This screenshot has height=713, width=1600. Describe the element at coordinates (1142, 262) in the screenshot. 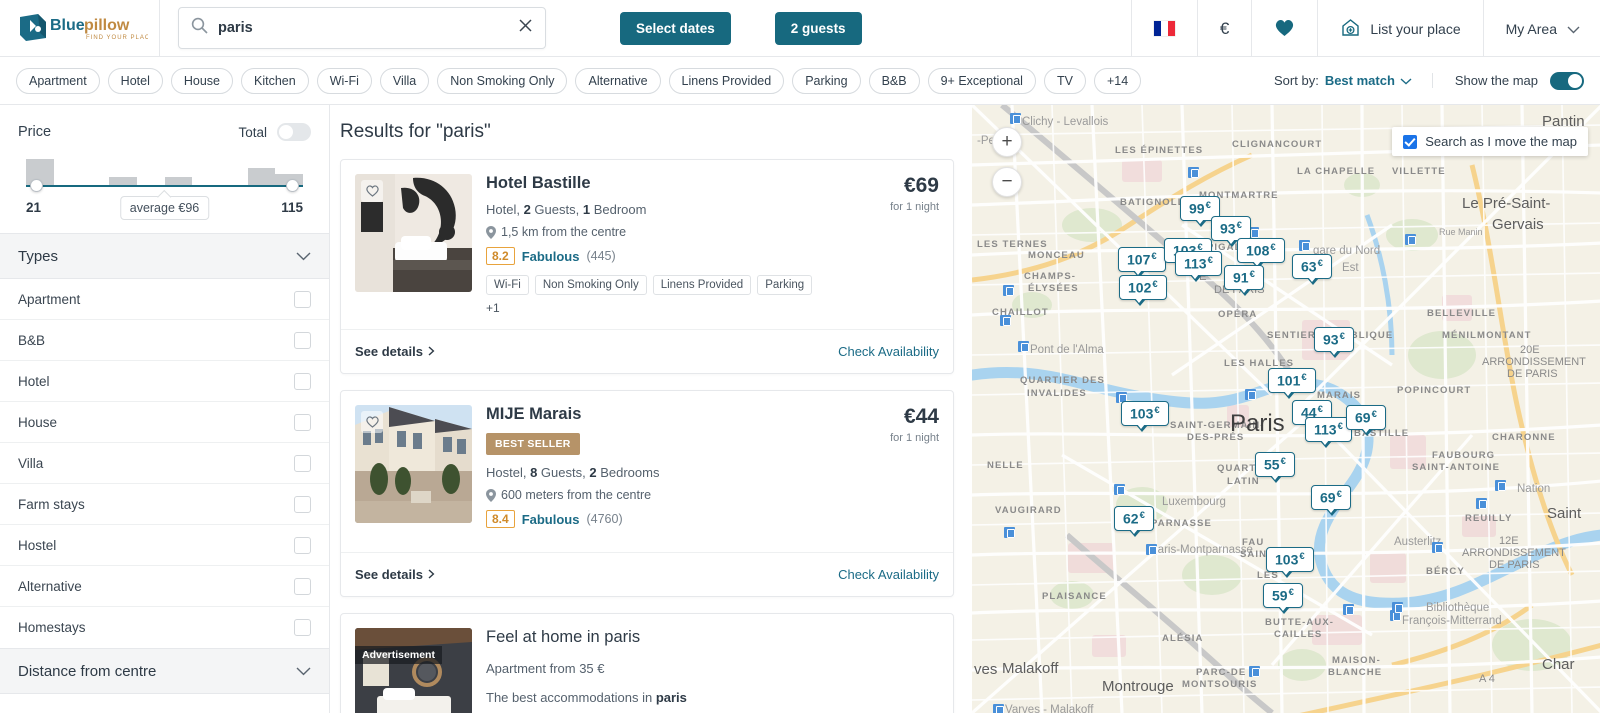

I see `map-price-pin: 107€` at that location.